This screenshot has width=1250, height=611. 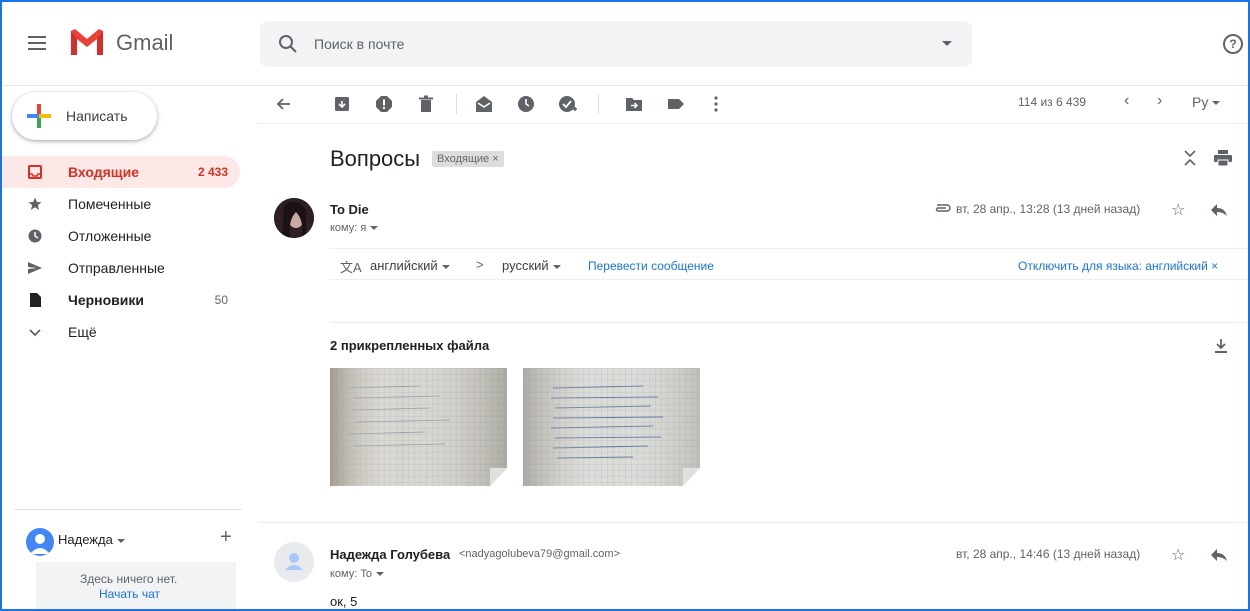 What do you see at coordinates (349, 209) in the screenshot?
I see `message-sender: To Die` at bounding box center [349, 209].